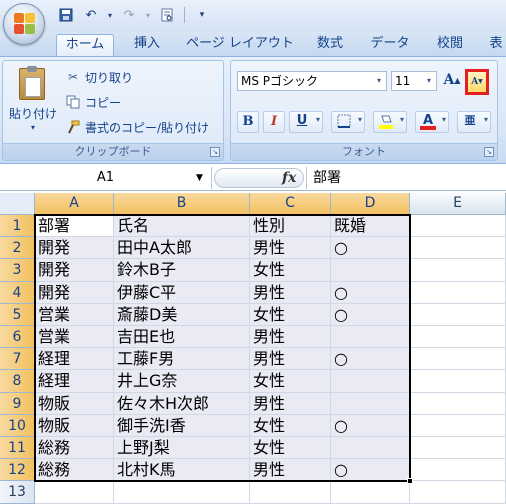  Describe the element at coordinates (370, 248) in the screenshot. I see `cell-d2: ○` at that location.